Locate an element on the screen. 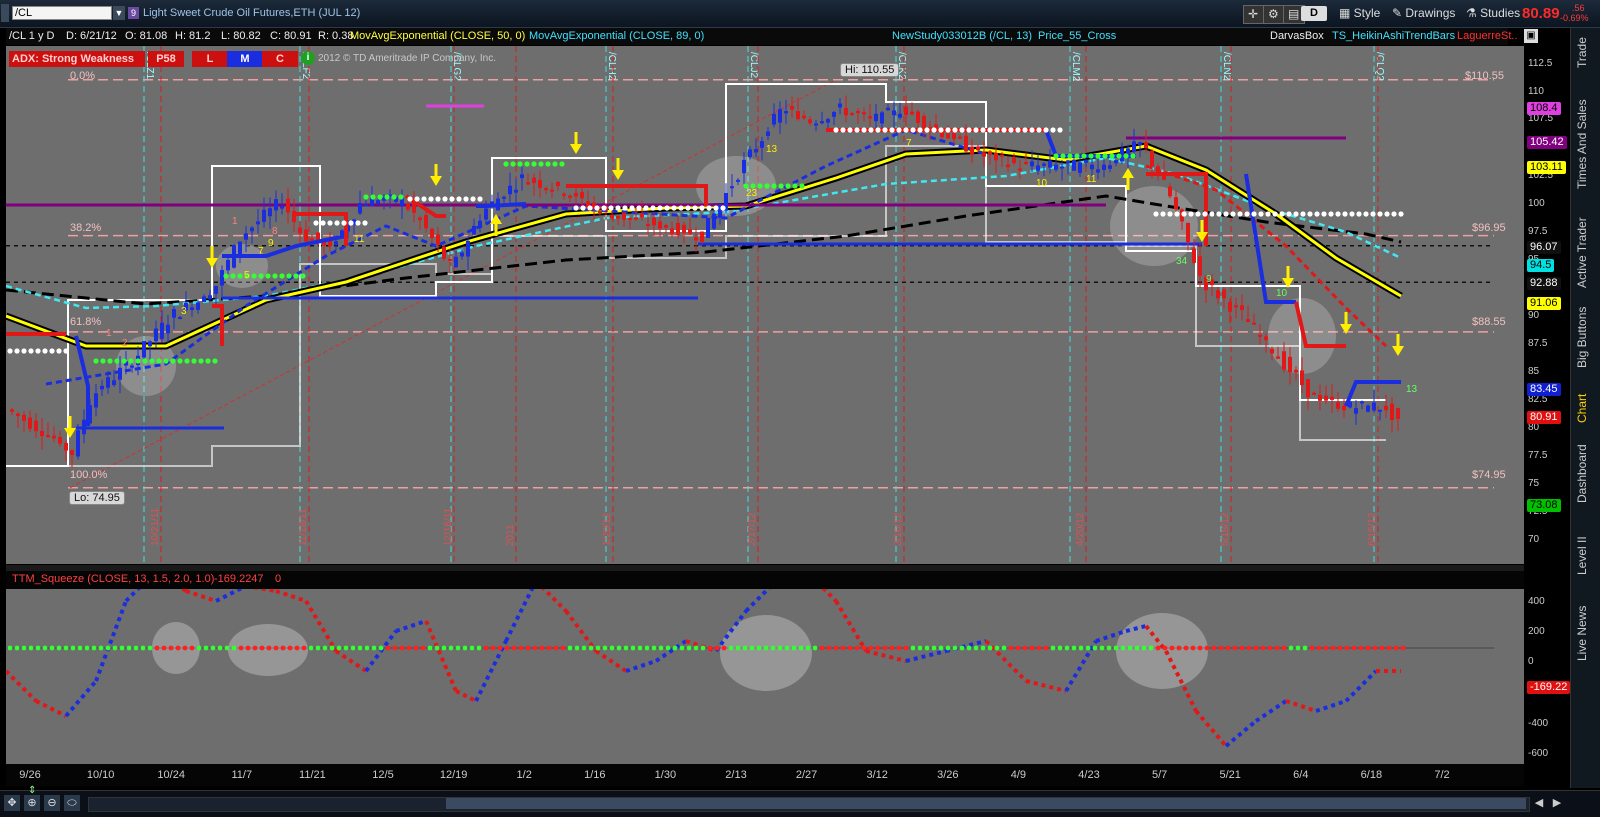 This screenshot has height=817, width=1600. study-newstudy: NewStudy033012B (/CL, 13) is located at coordinates (962, 36).